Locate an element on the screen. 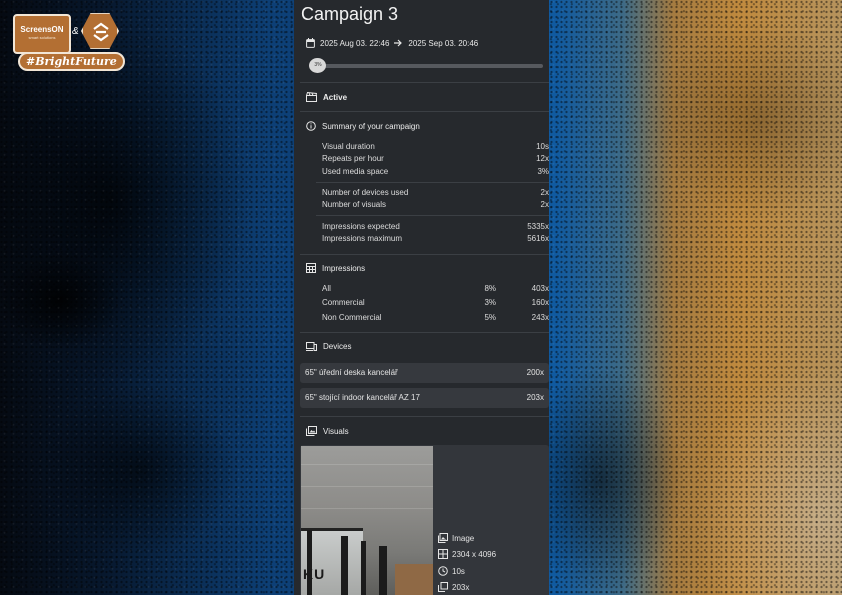 Image resolution: width=842 pixels, height=595 pixels. impressions-heading-label: Impressions is located at coordinates (344, 268).